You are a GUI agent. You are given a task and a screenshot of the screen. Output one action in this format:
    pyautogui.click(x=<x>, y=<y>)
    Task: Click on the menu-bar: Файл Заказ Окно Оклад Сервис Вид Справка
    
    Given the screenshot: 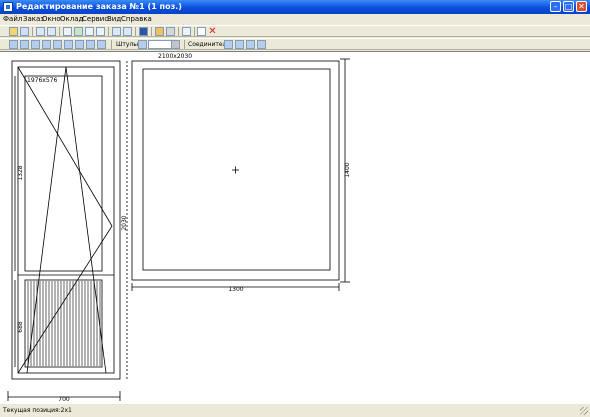 What is the action you would take?
    pyautogui.click(x=295, y=19)
    